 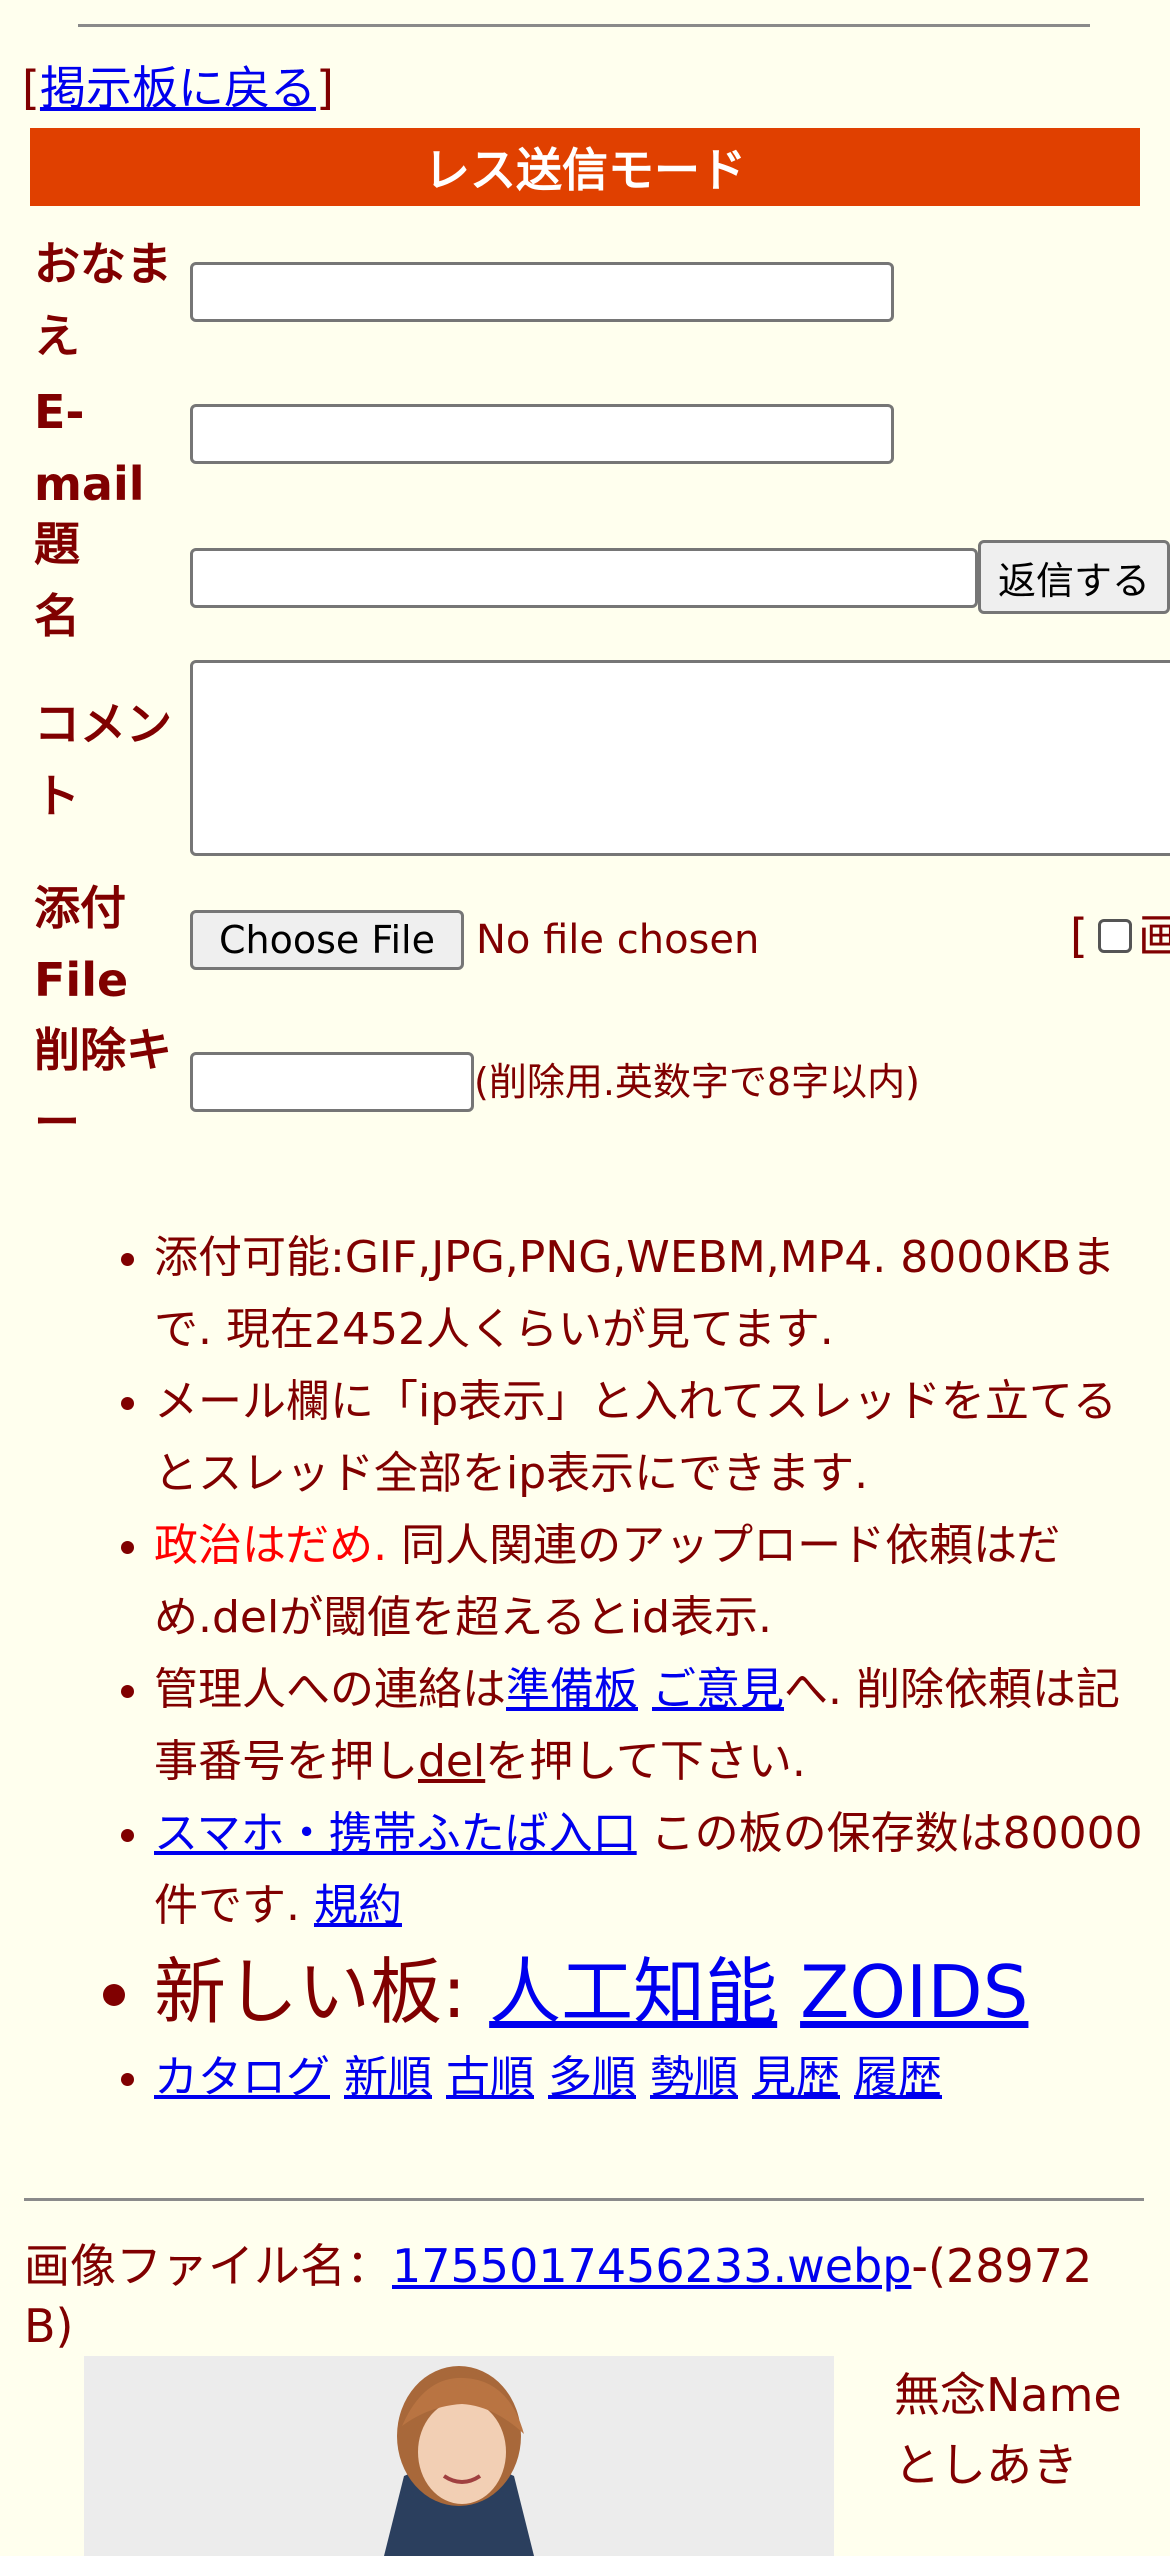 I want to click on viewed-history-link: 見歴, so click(x=796, y=2077).